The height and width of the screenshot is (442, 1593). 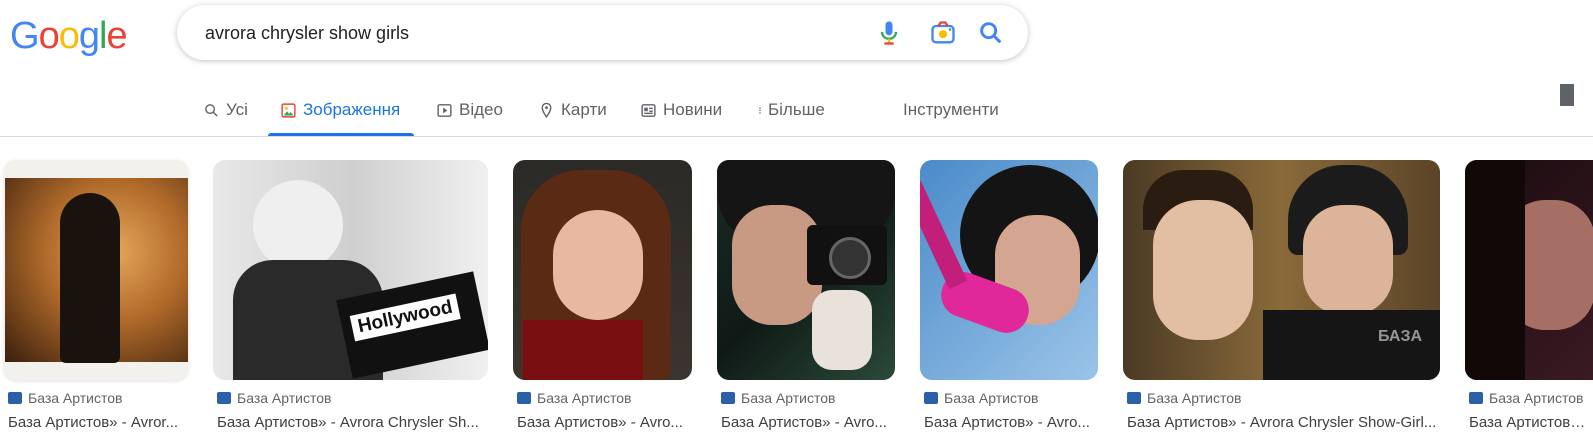 What do you see at coordinates (25, 36) in the screenshot?
I see `logo-letter: G` at bounding box center [25, 36].